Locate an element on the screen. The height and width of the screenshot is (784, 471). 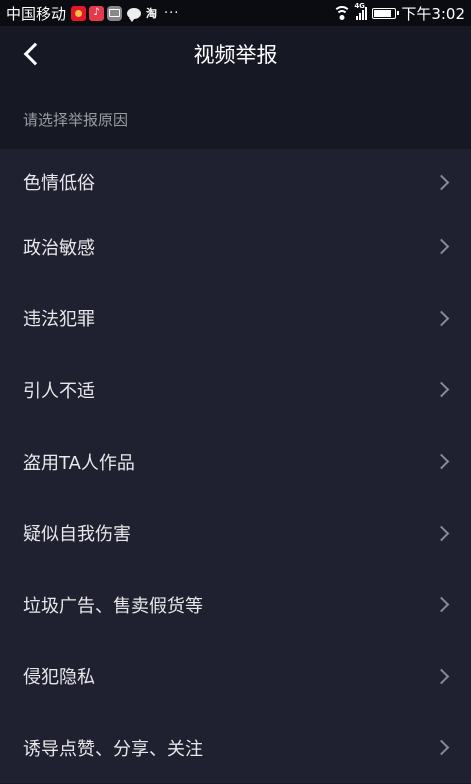
battery-icon is located at coordinates (386, 13).